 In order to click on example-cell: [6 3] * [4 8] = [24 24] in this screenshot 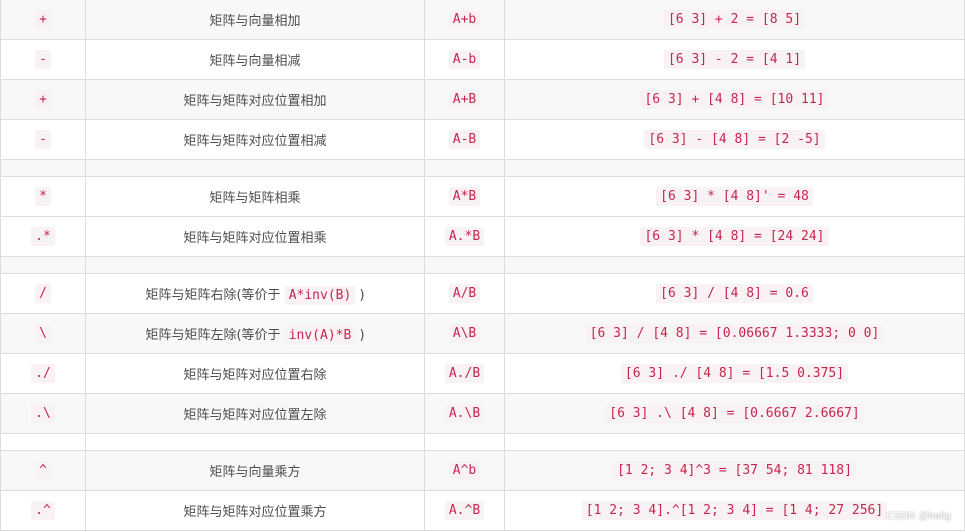, I will do `click(734, 236)`.